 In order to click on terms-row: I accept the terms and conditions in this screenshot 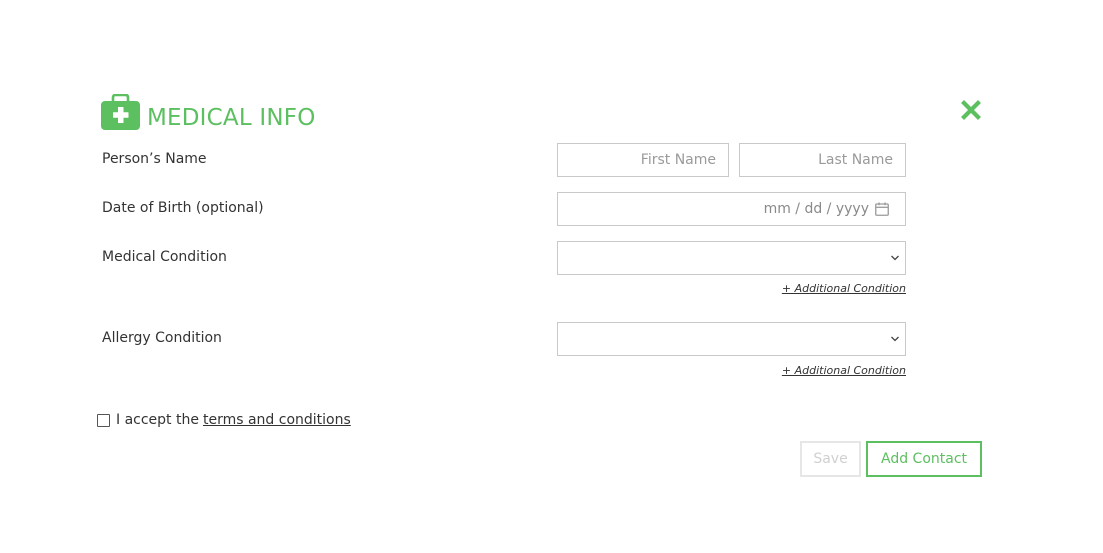, I will do `click(224, 420)`.